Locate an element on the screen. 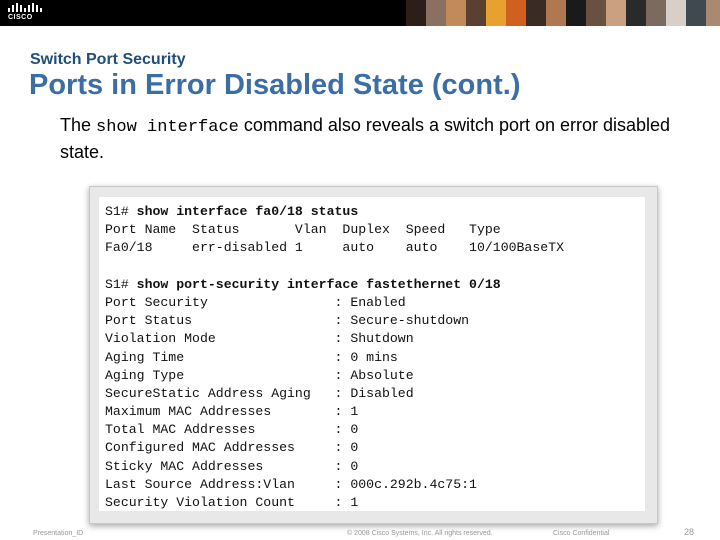 This screenshot has width=720, height=540. header-bar: CISCO is located at coordinates (360, 13).